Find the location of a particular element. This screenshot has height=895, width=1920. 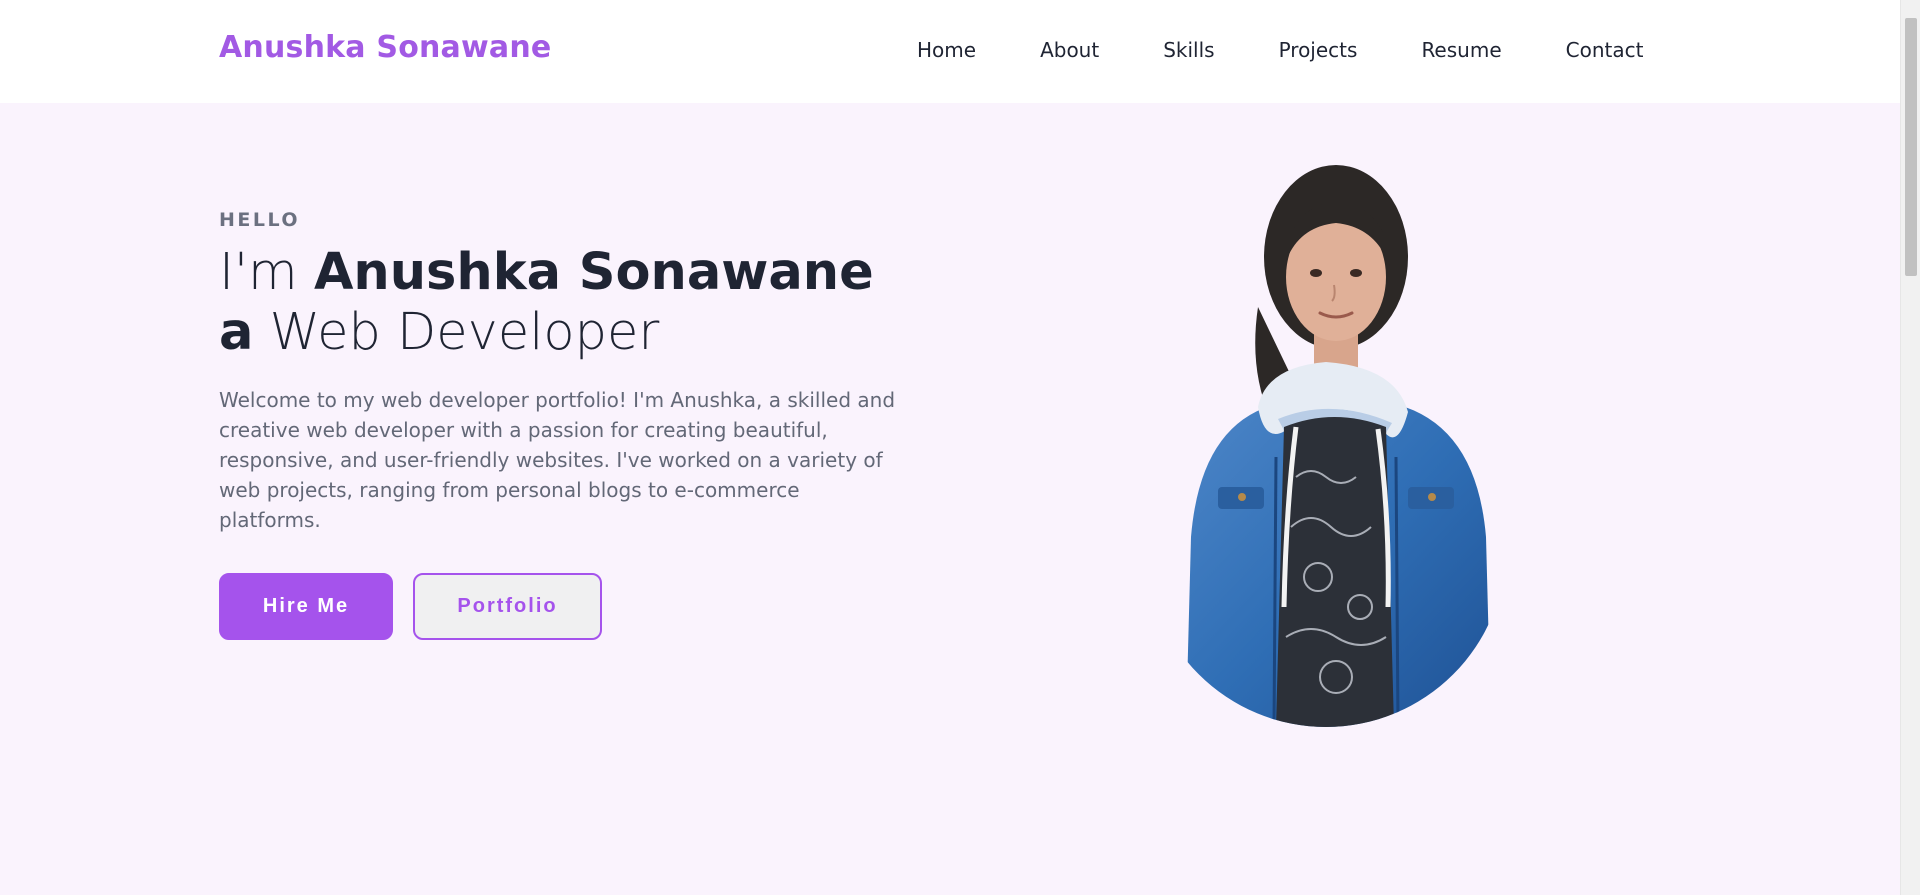

hire-me-button: Hire Me is located at coordinates (306, 606).